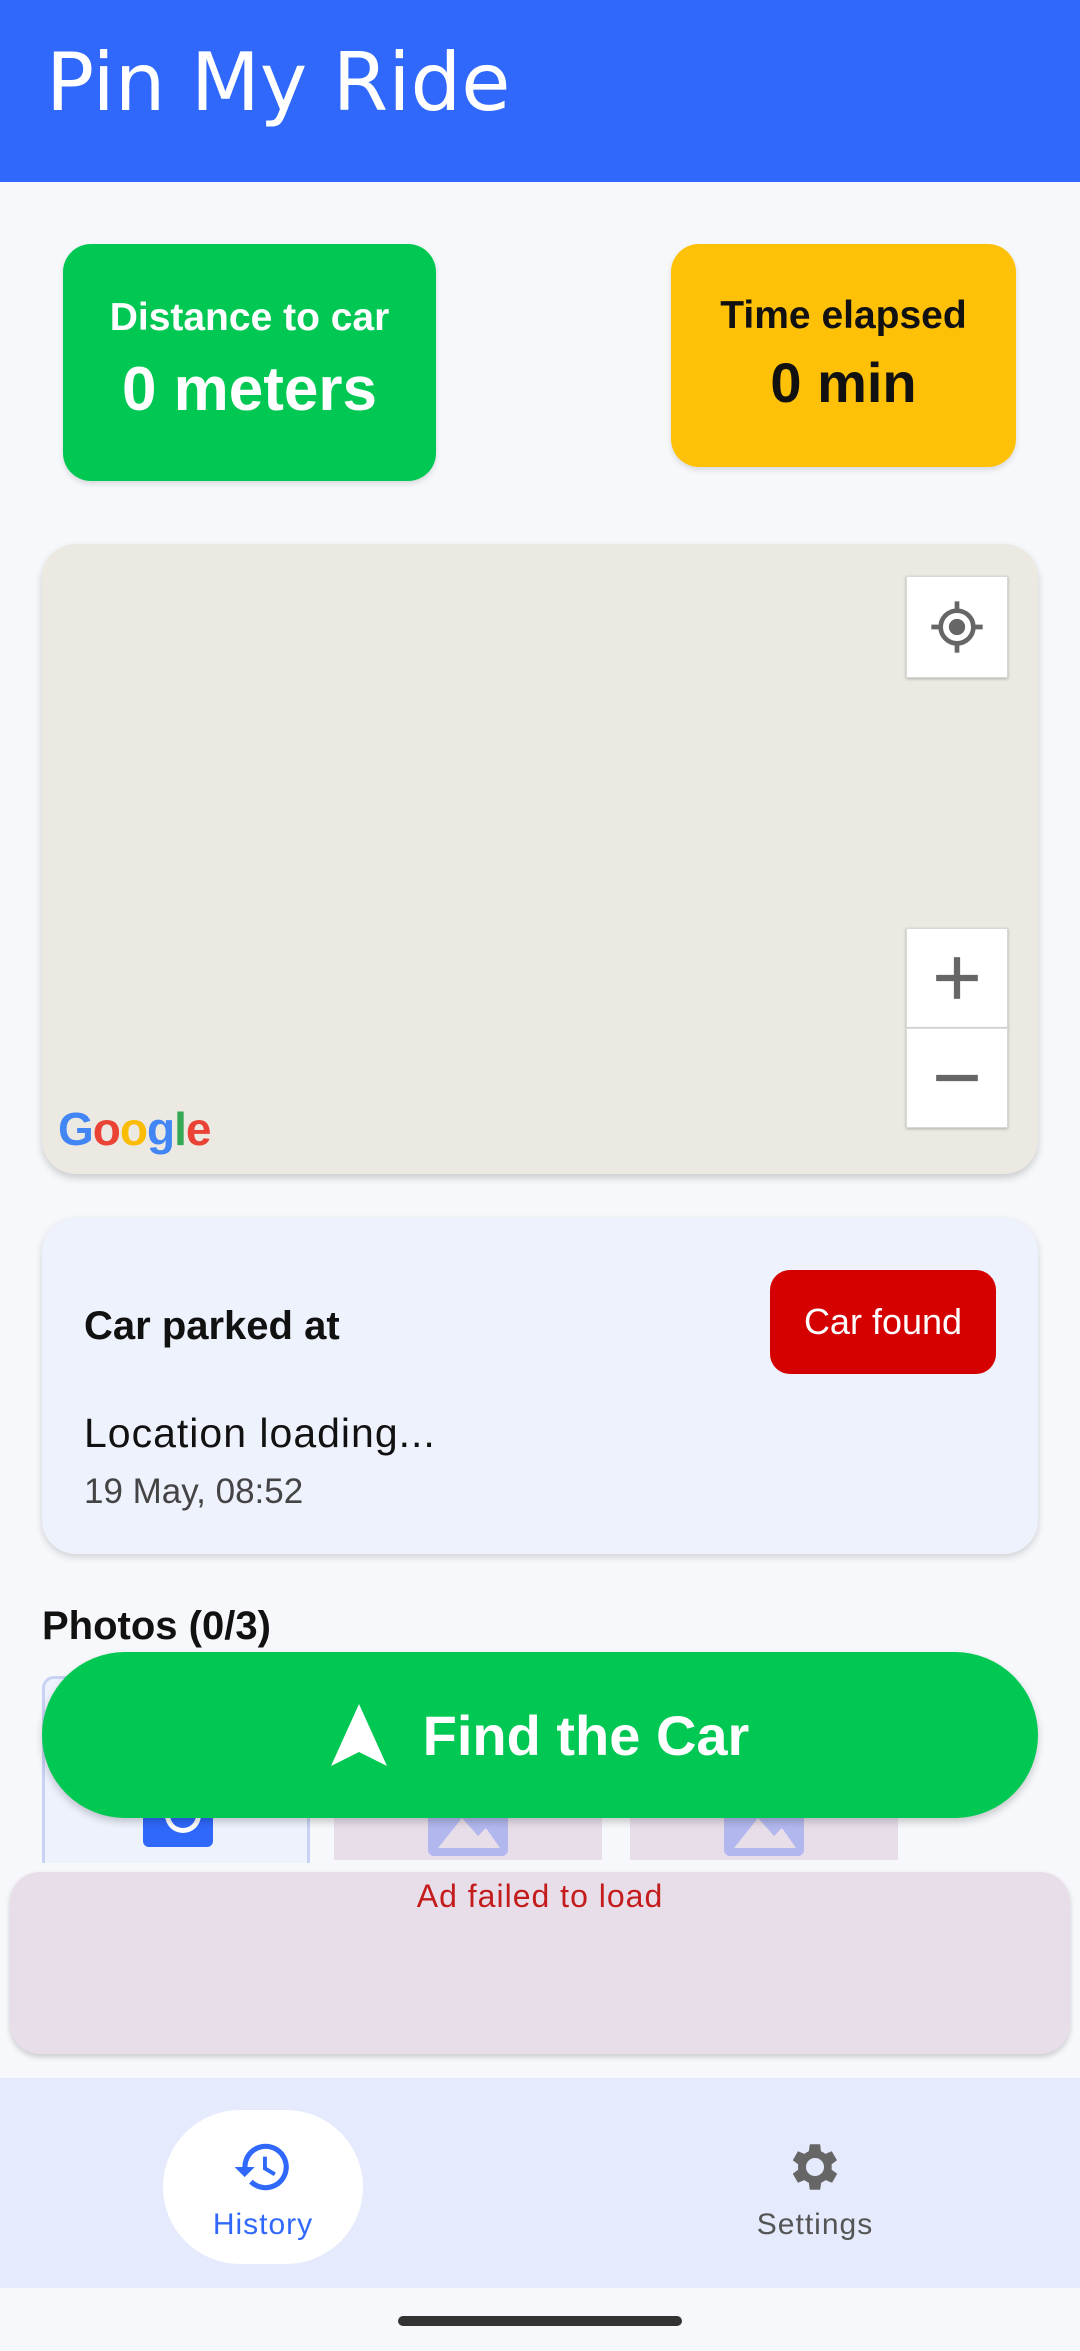 This screenshot has height=2351, width=1080. Describe the element at coordinates (540, 1896) in the screenshot. I see `ad-error-message: Ad failed to load` at that location.